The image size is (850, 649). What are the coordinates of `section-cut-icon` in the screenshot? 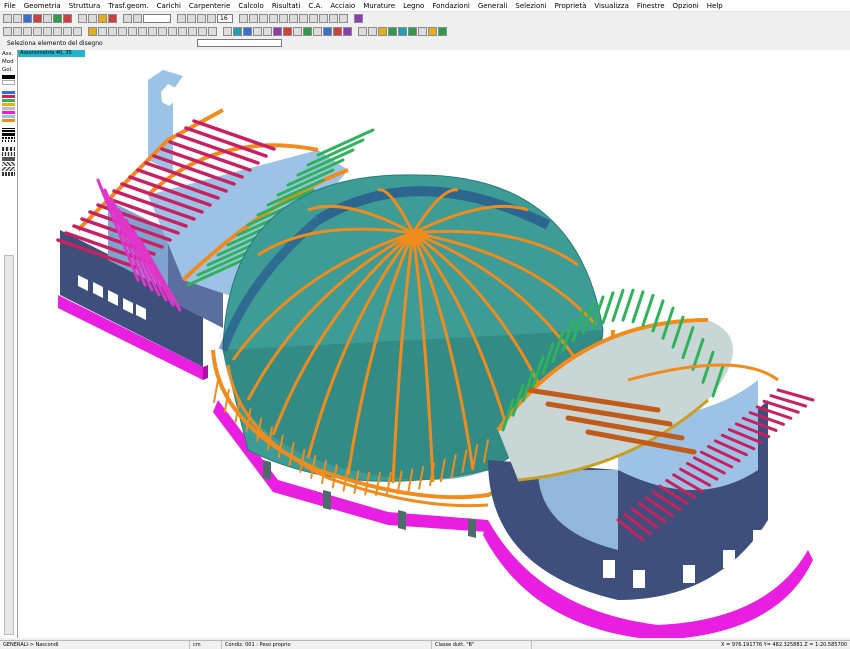 It's located at (317, 31).